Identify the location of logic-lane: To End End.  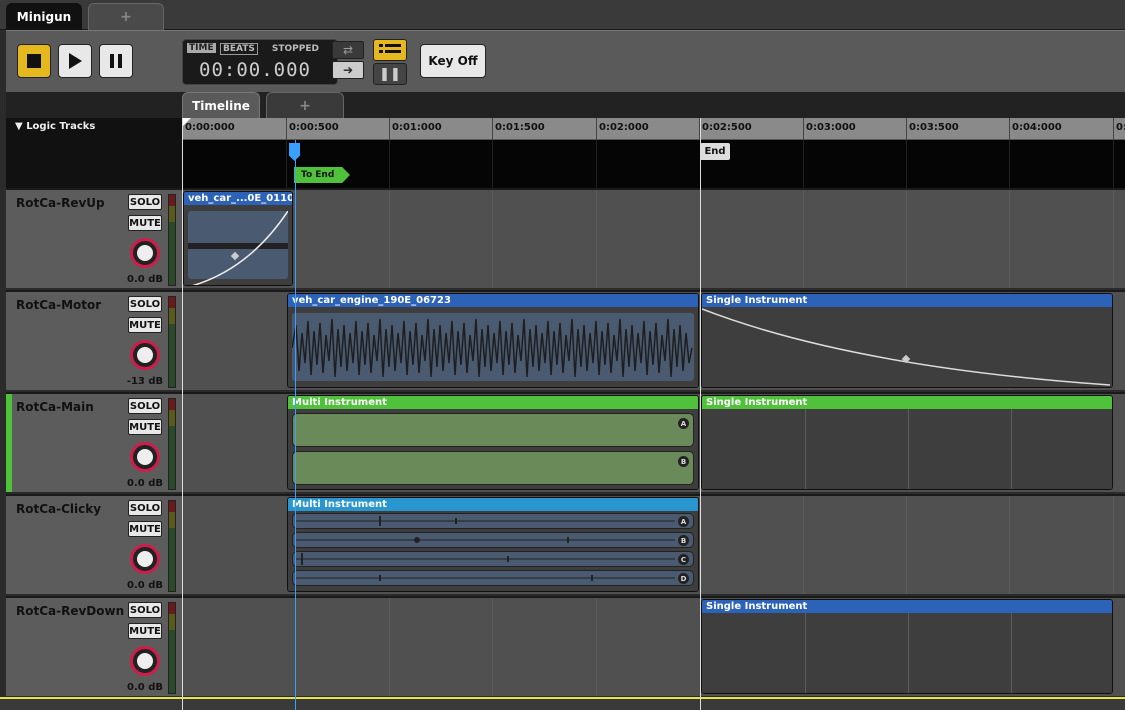
(653, 164).